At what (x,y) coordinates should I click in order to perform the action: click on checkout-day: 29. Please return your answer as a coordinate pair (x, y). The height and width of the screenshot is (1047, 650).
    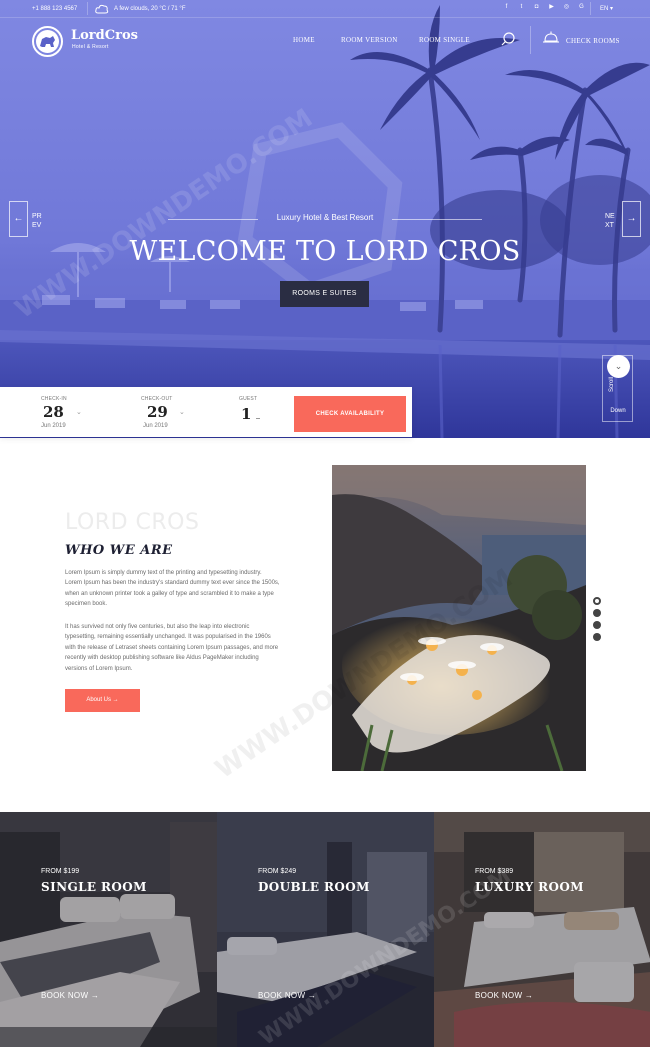
    Looking at the image, I should click on (157, 412).